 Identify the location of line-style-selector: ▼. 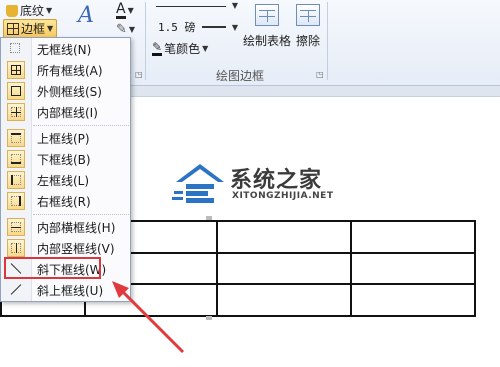
(195, 7).